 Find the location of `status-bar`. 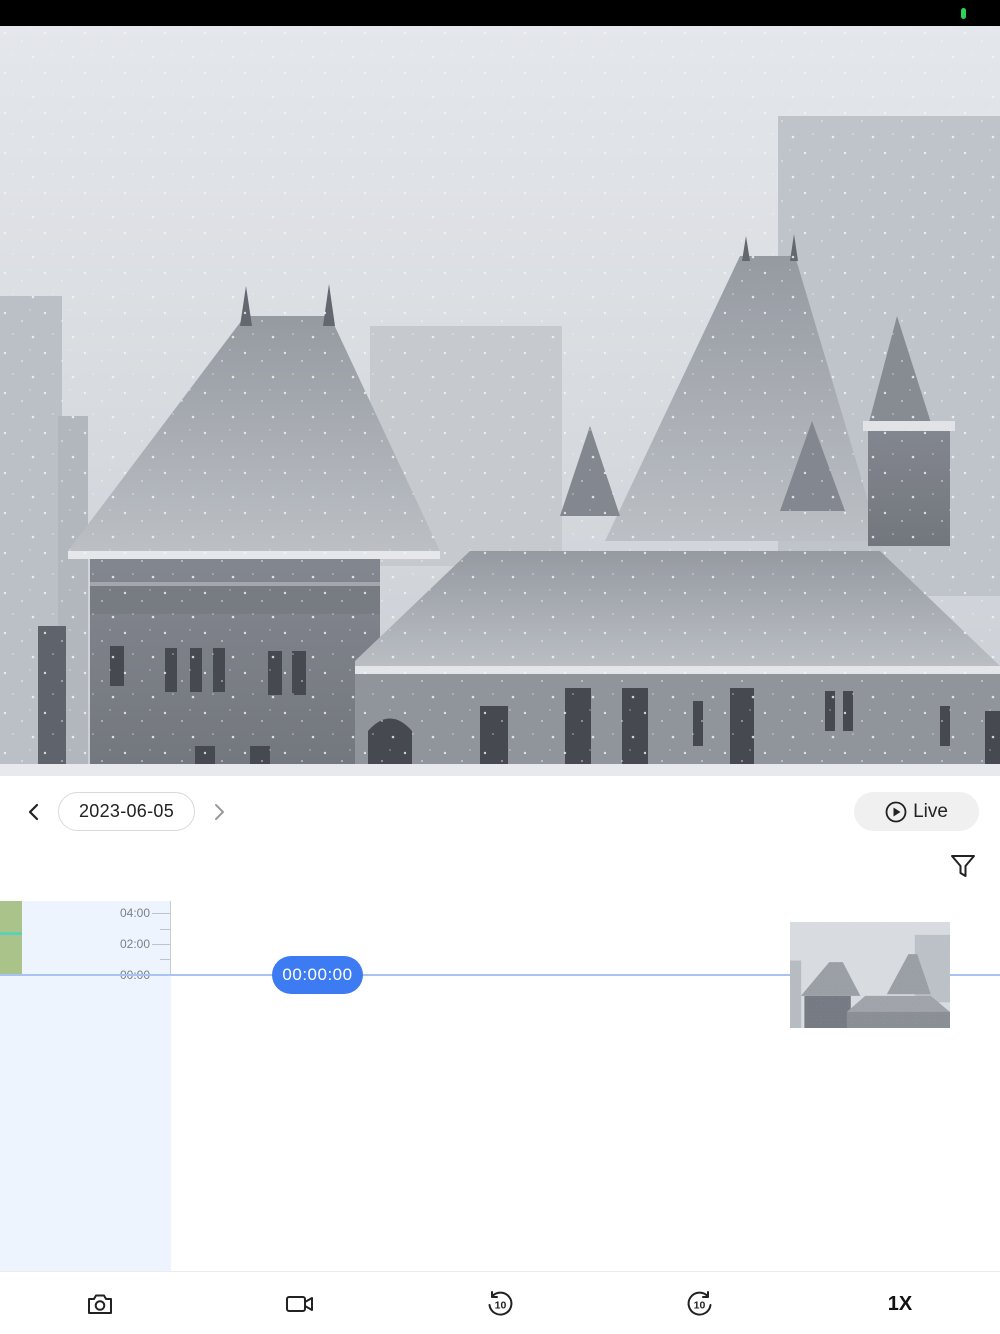

status-bar is located at coordinates (500, 13).